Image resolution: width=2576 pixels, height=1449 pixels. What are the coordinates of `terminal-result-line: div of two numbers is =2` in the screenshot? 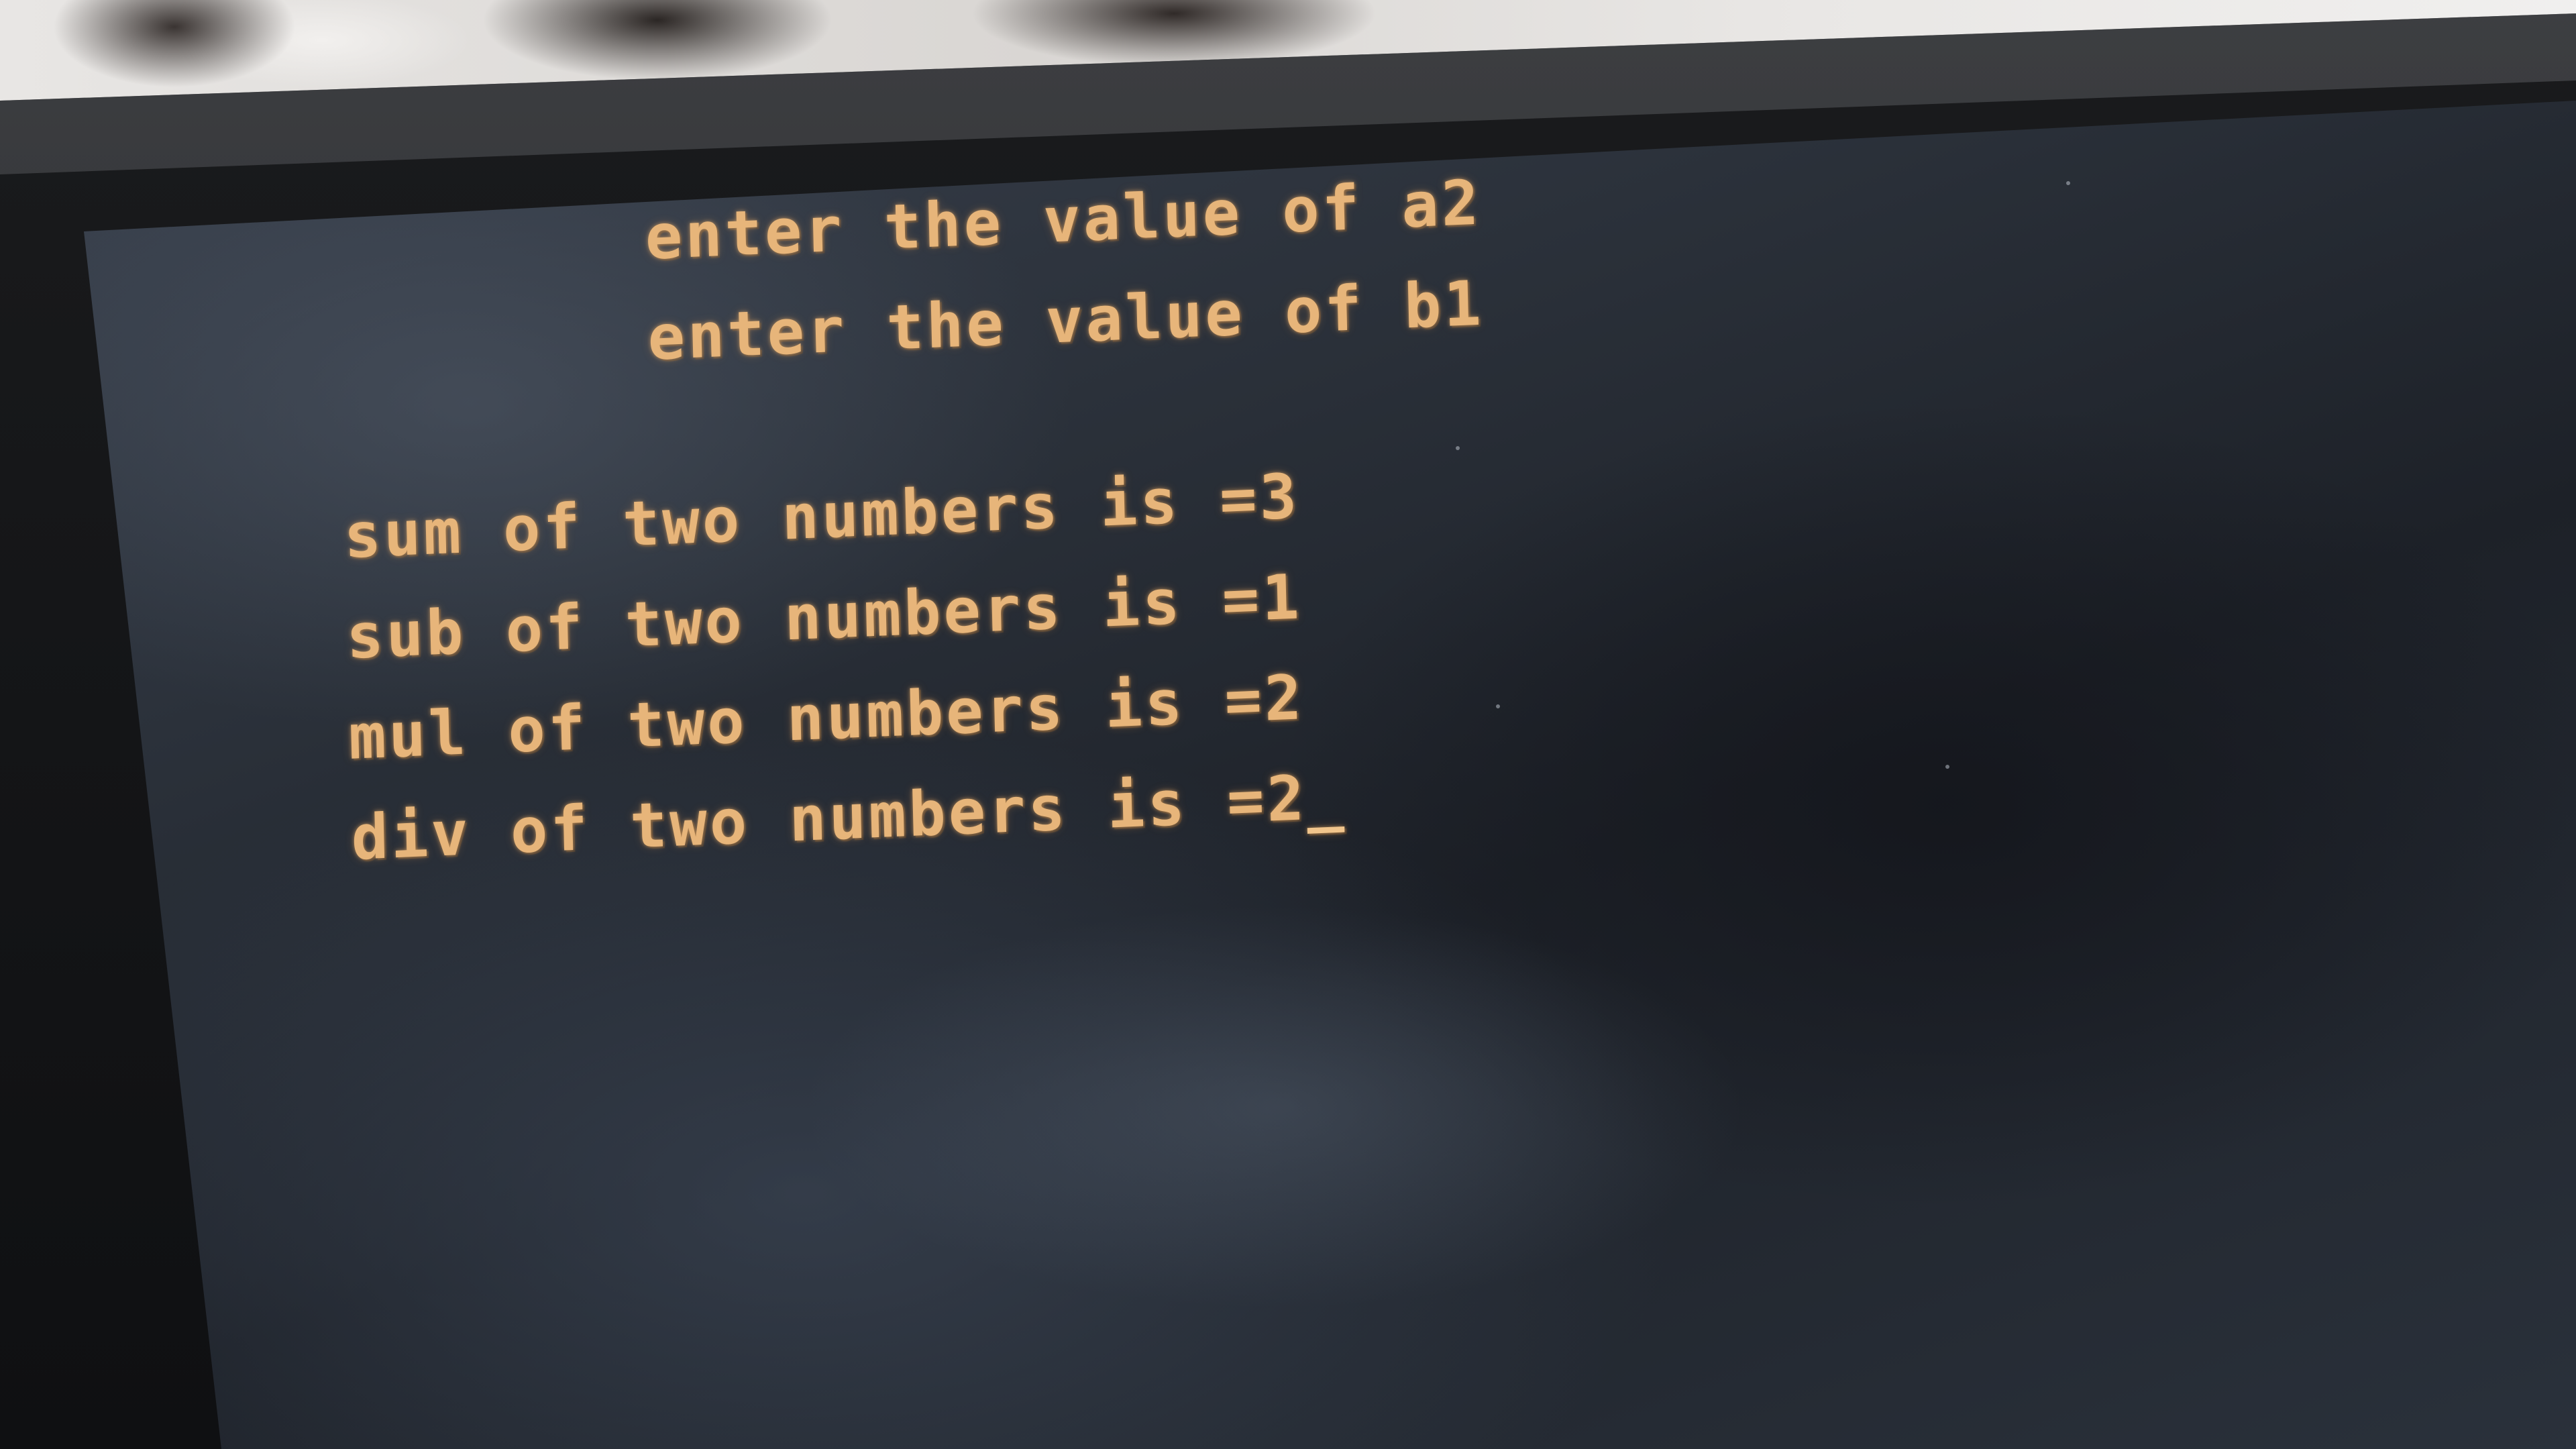 It's located at (829, 818).